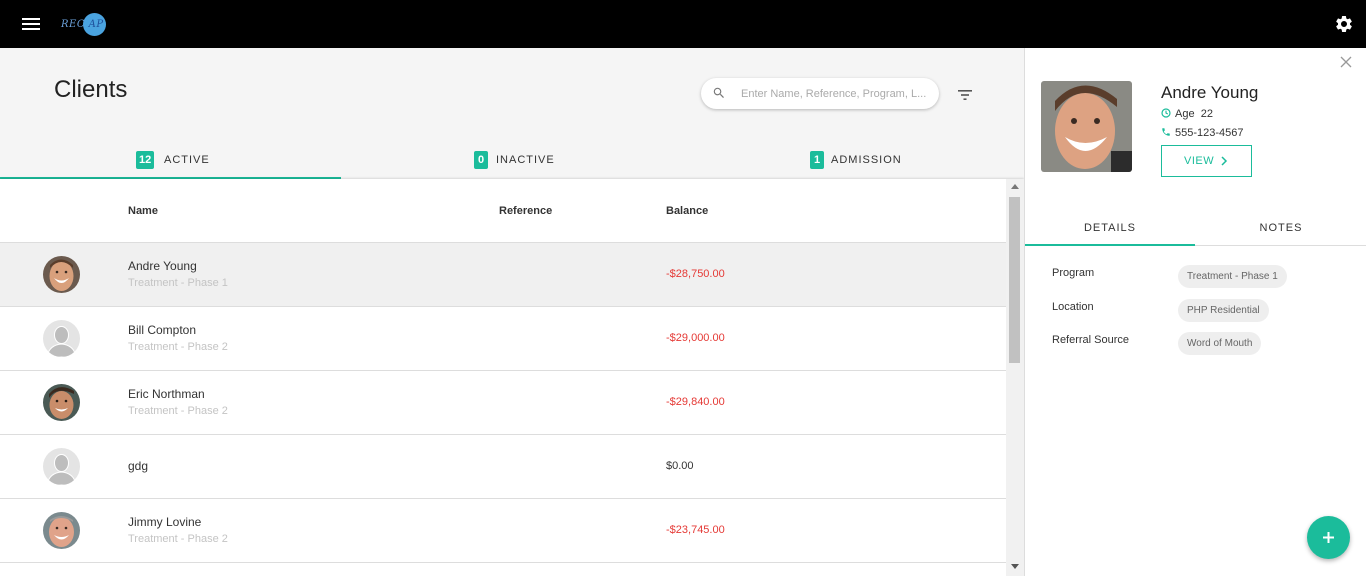 This screenshot has width=1366, height=576. Describe the element at coordinates (1220, 343) in the screenshot. I see `chip-referral-source: Word of Mouth` at that location.